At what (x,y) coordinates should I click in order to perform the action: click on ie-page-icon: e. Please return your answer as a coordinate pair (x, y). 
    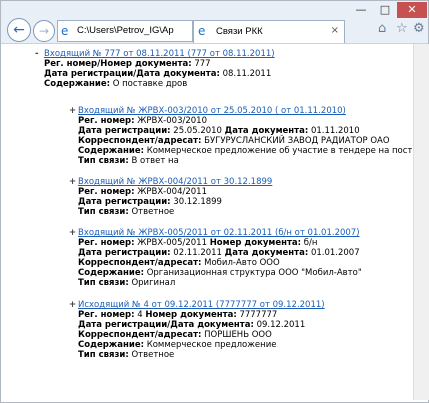
    Looking at the image, I should click on (65, 31).